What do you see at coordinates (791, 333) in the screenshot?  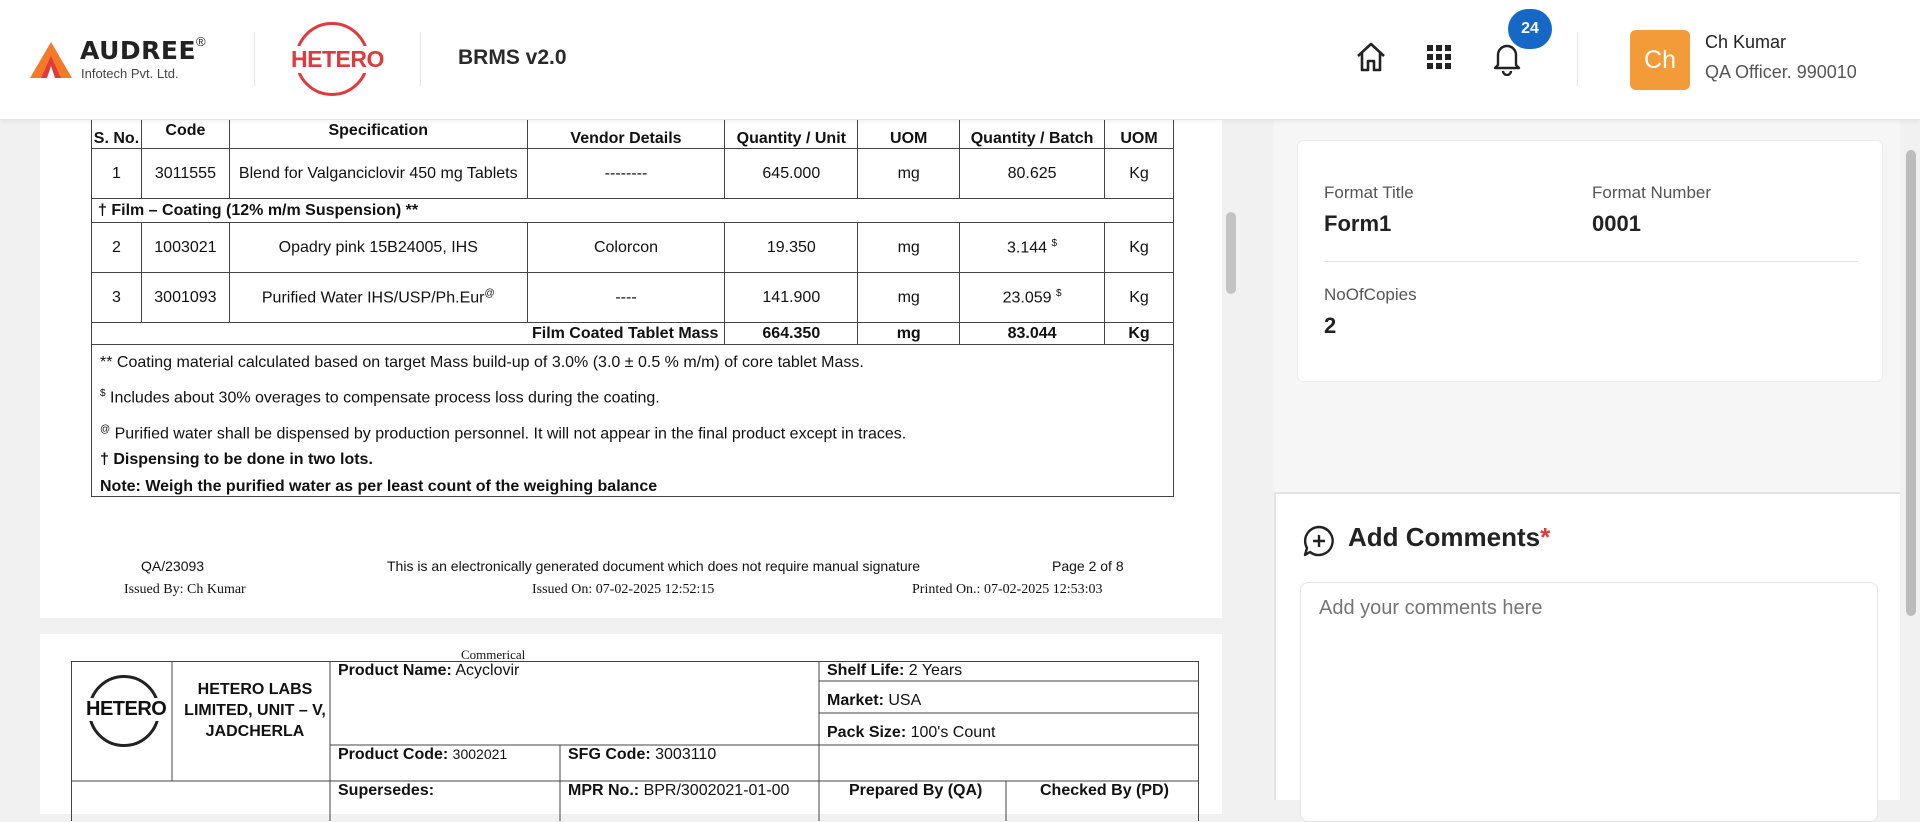 I see `total-qty-unit: 664.350` at bounding box center [791, 333].